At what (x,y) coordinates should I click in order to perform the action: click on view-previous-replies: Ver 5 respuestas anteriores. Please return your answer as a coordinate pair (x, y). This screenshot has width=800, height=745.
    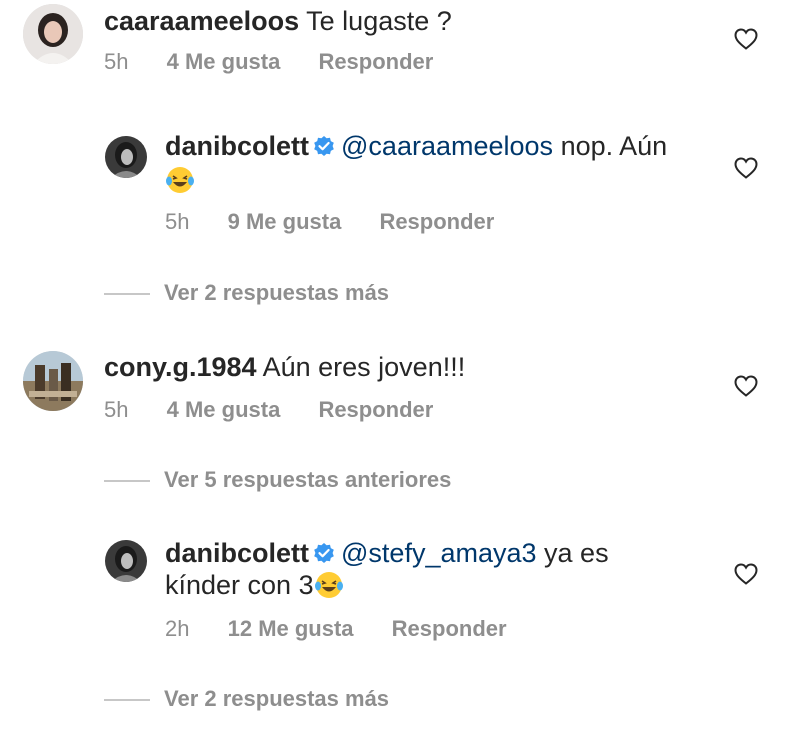
    Looking at the image, I should click on (277, 480).